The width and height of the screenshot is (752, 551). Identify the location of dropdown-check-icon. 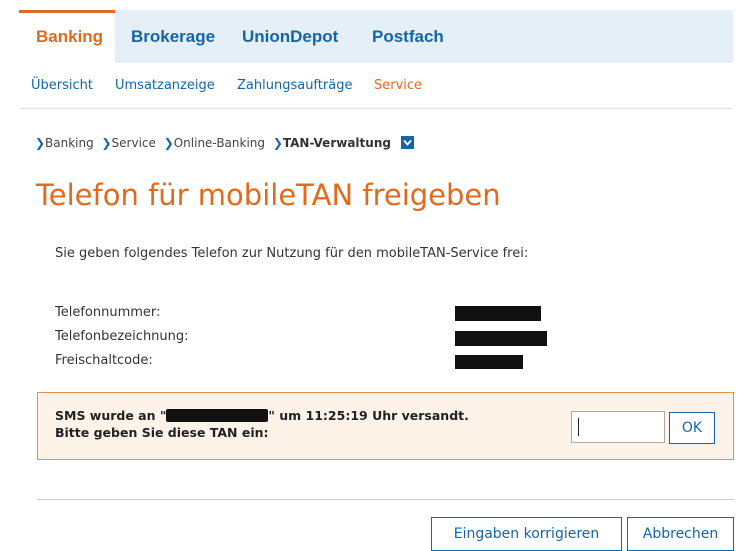
(407, 142).